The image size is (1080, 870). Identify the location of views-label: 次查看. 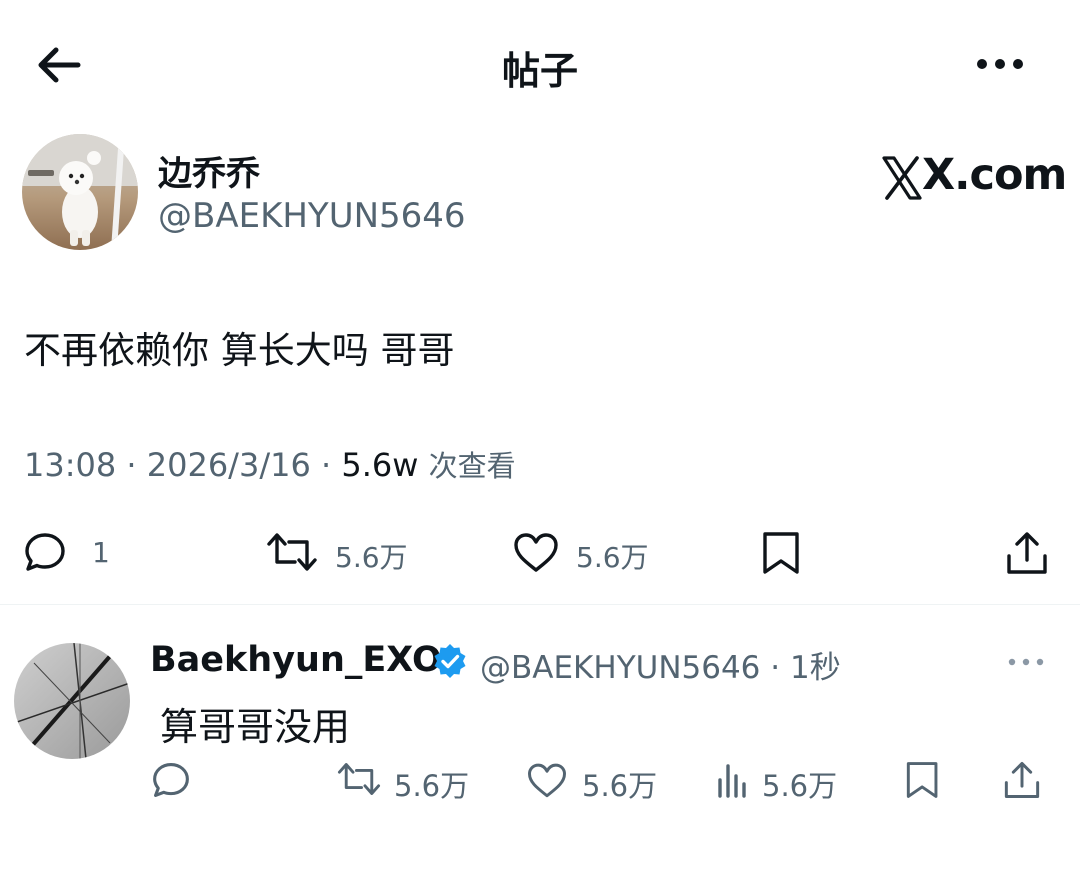
(472, 466).